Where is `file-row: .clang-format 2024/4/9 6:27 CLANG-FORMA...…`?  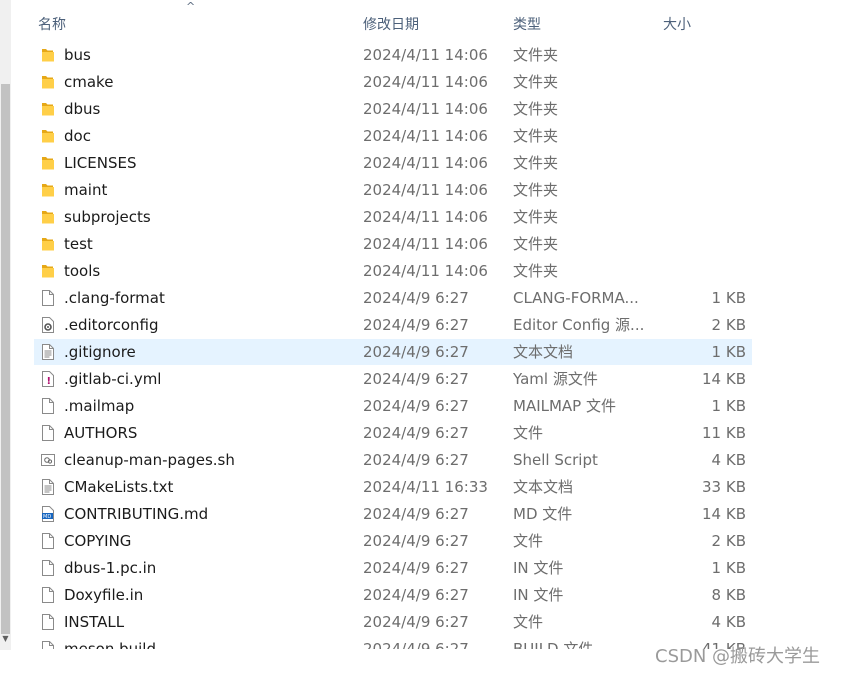 file-row: .clang-format 2024/4/9 6:27 CLANG-FORMA...… is located at coordinates (393, 298).